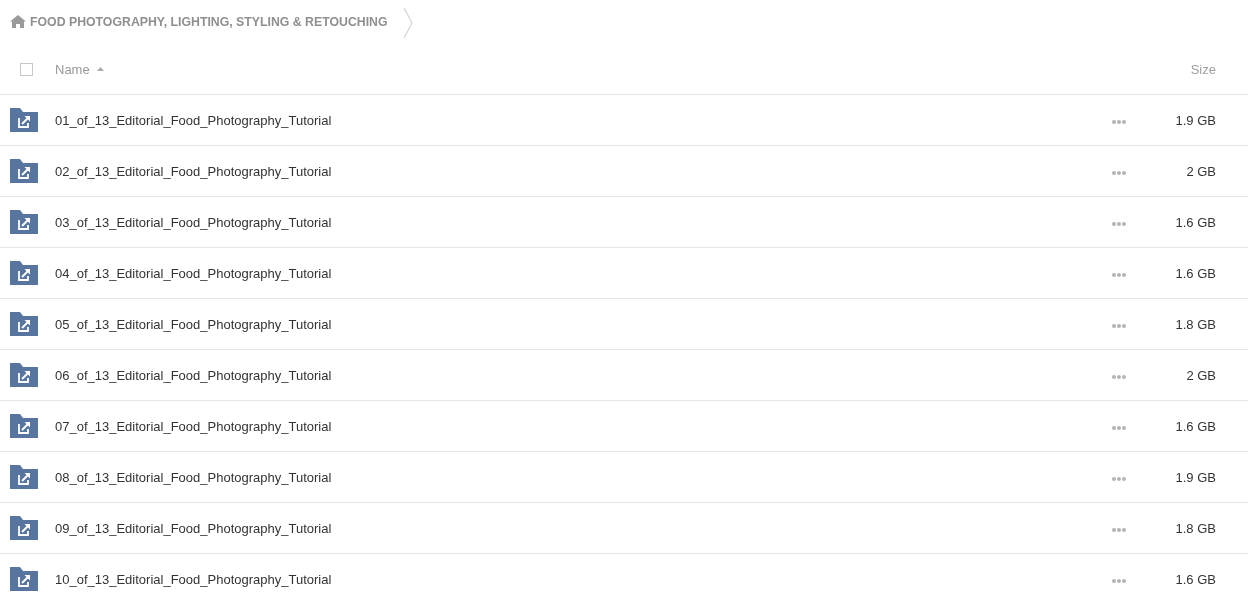 The height and width of the screenshot is (604, 1248). Describe the element at coordinates (407, 23) in the screenshot. I see `chevron-separator-icon` at that location.